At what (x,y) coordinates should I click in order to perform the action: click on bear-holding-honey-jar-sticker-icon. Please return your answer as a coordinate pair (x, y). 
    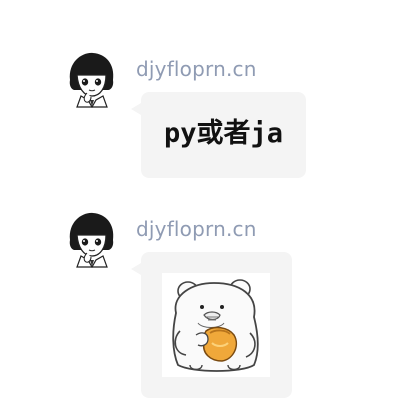
    Looking at the image, I should click on (215, 325).